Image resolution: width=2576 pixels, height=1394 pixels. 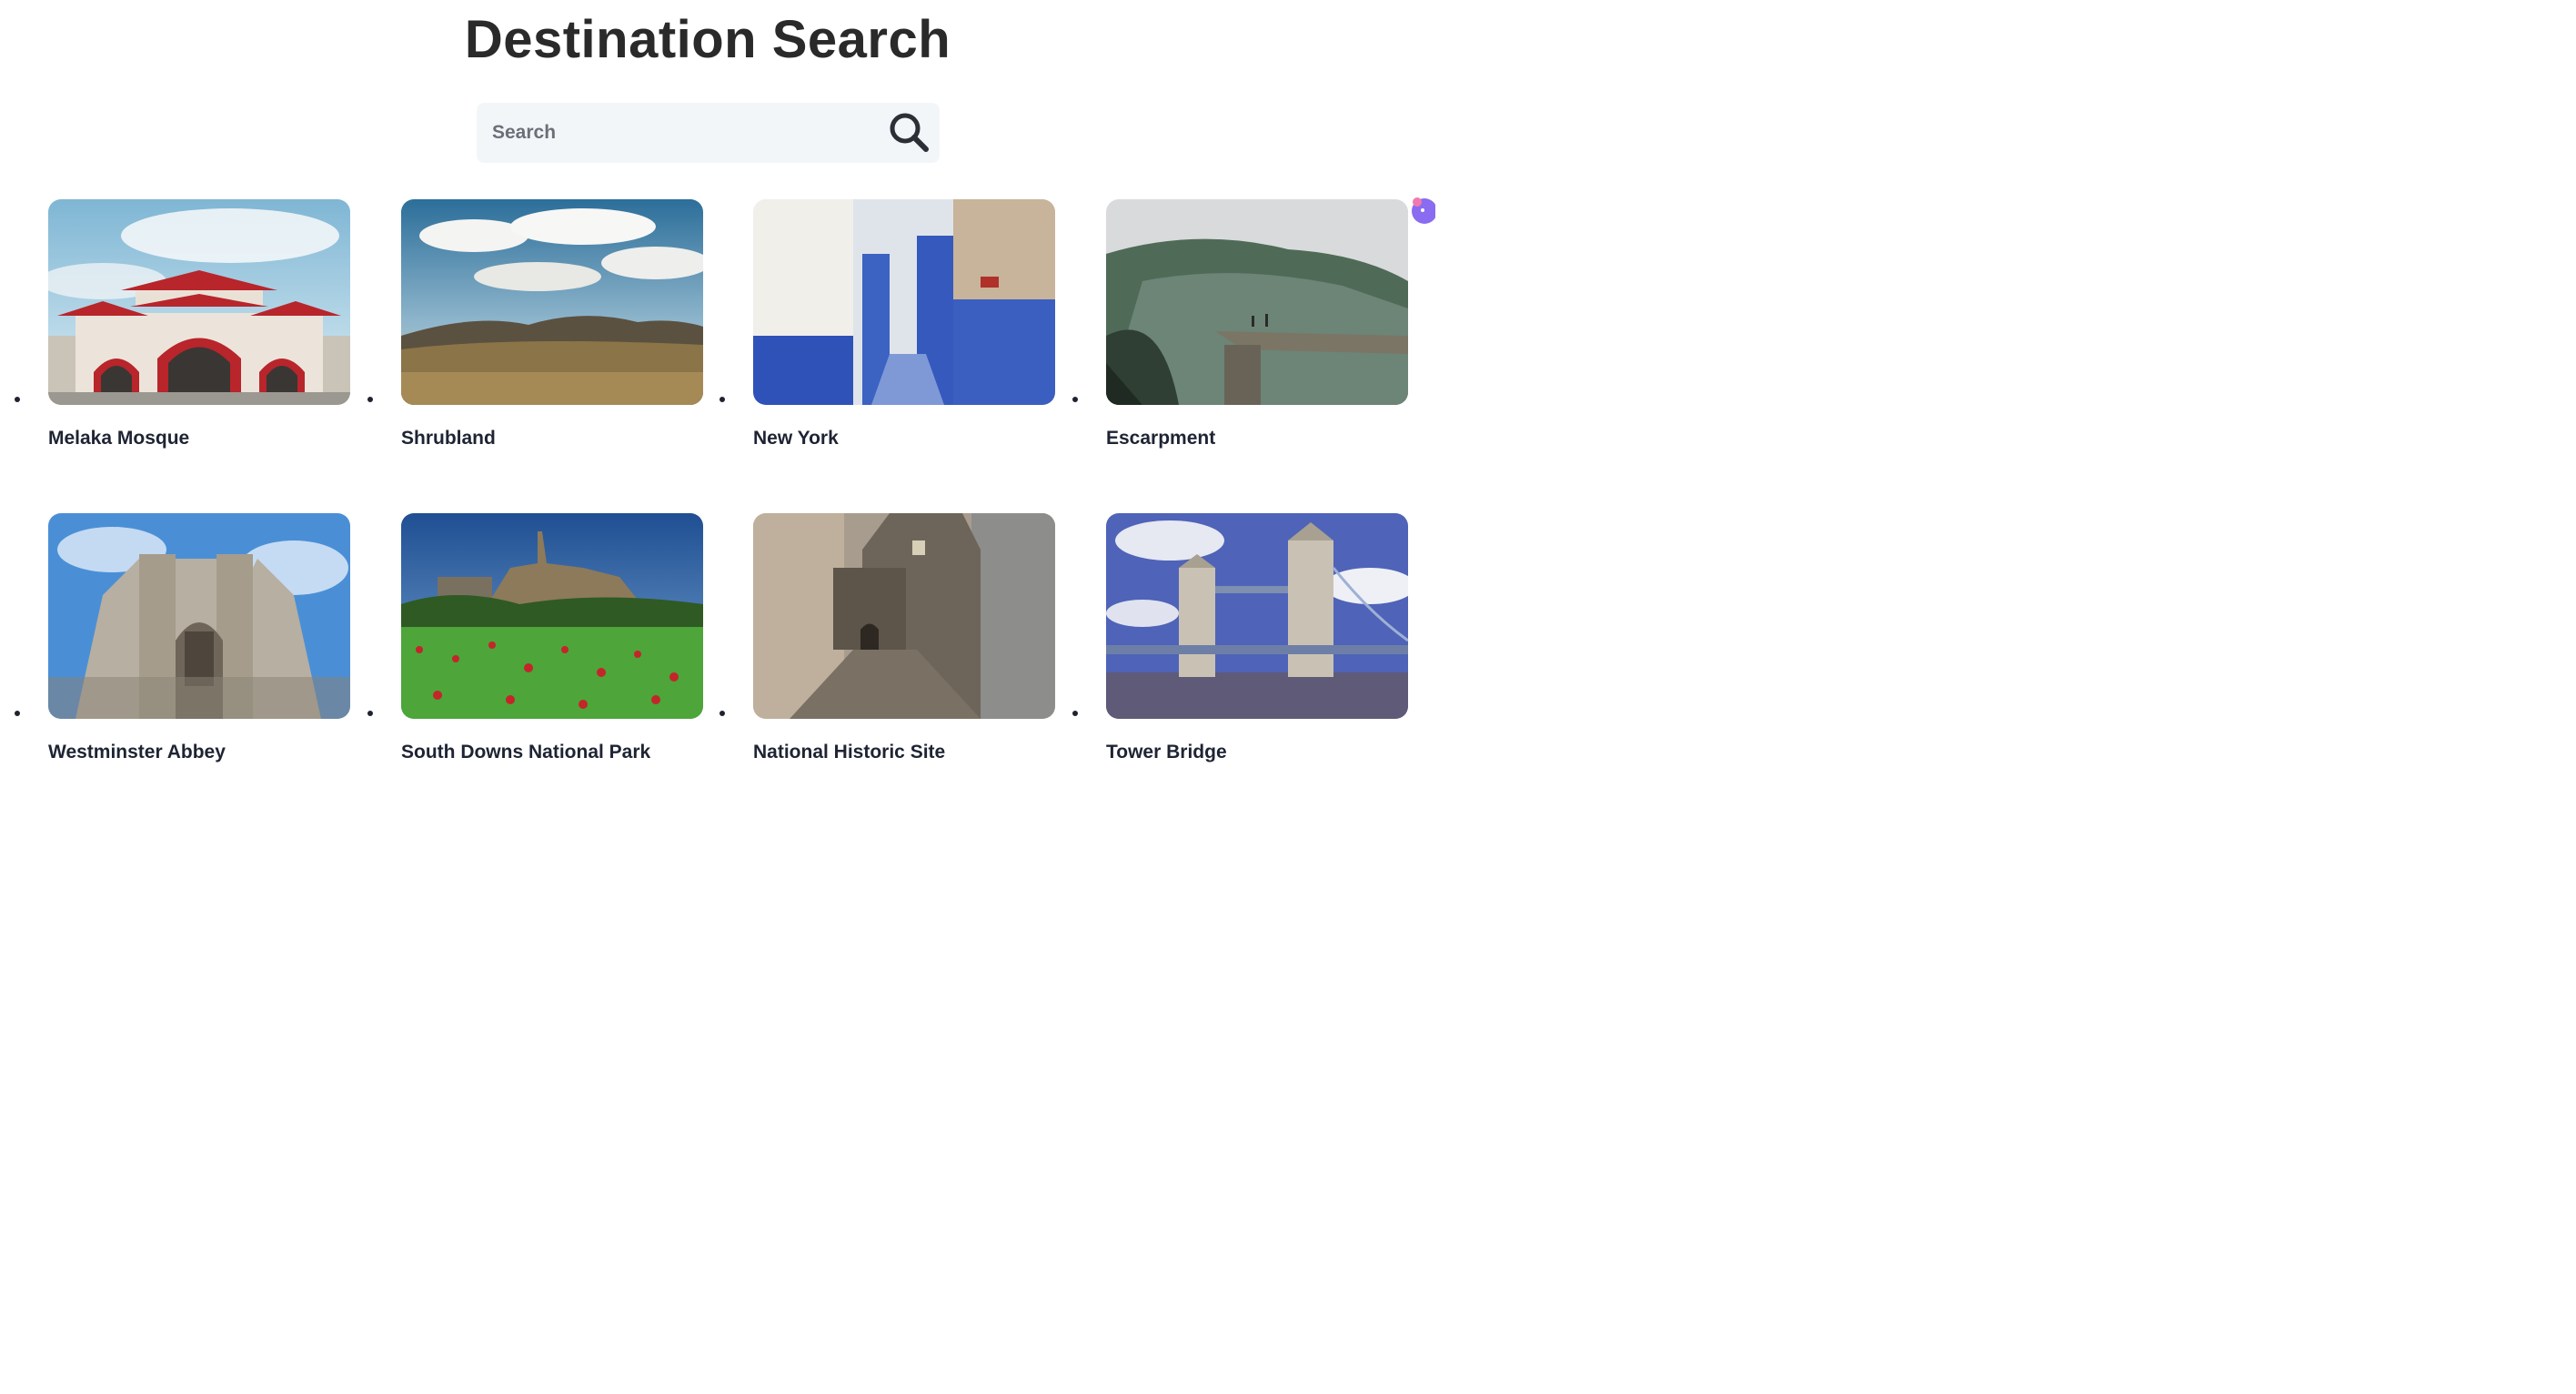 I want to click on destination-card: Westminster Abbey, so click(x=183, y=645).